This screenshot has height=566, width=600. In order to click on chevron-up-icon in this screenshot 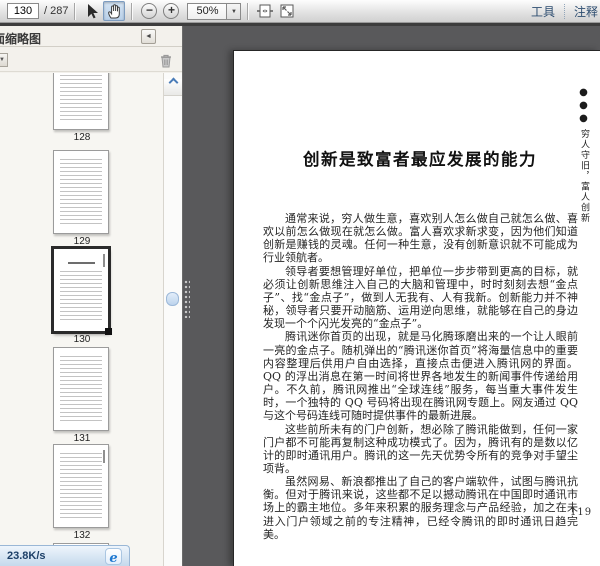, I will do `click(173, 82)`.